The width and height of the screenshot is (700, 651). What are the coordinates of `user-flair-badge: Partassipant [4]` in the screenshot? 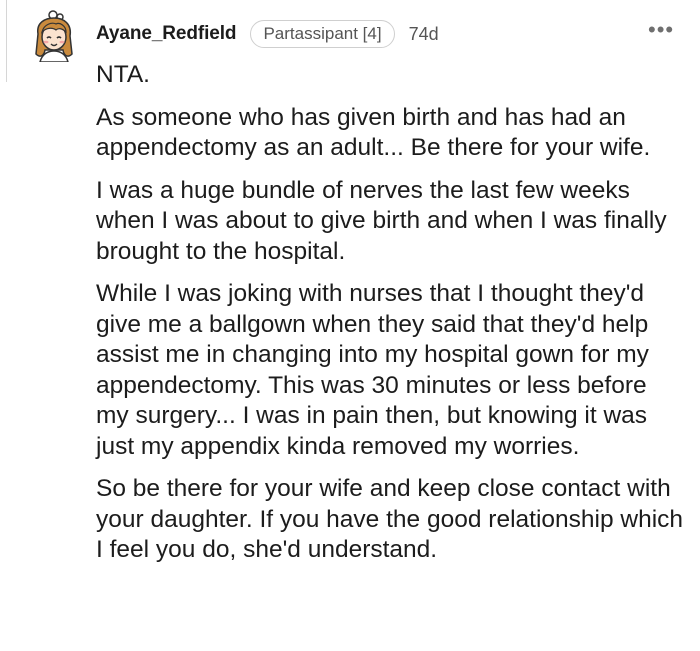 It's located at (322, 34).